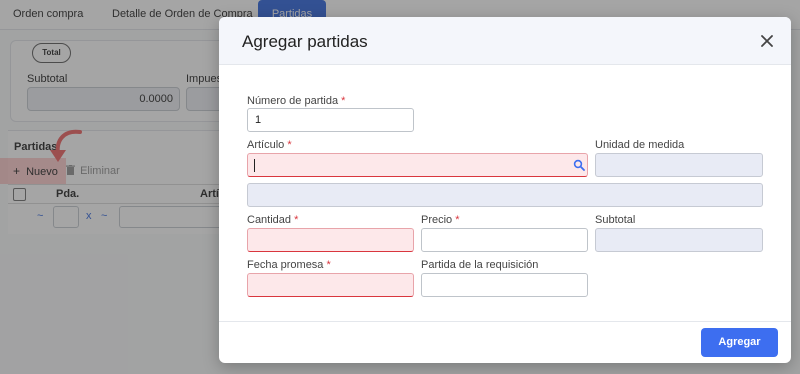  I want to click on partida-requisicion-input, so click(504, 285).